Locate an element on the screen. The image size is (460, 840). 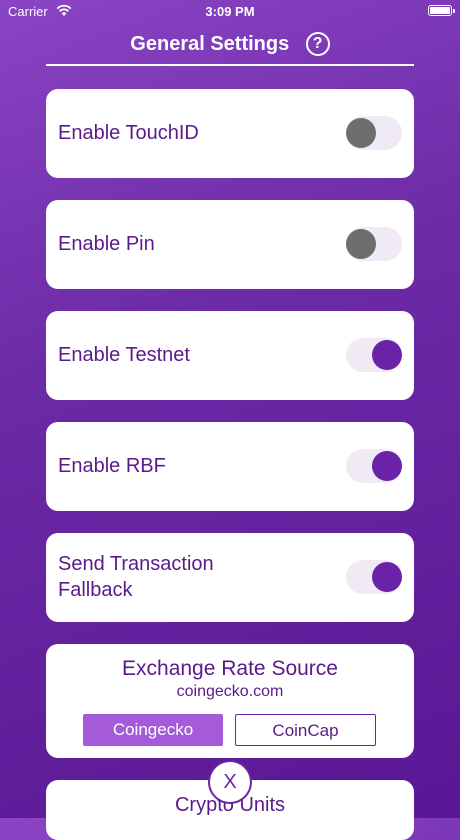
fallback-setting-card: Send Transaction Fallback is located at coordinates (230, 577).